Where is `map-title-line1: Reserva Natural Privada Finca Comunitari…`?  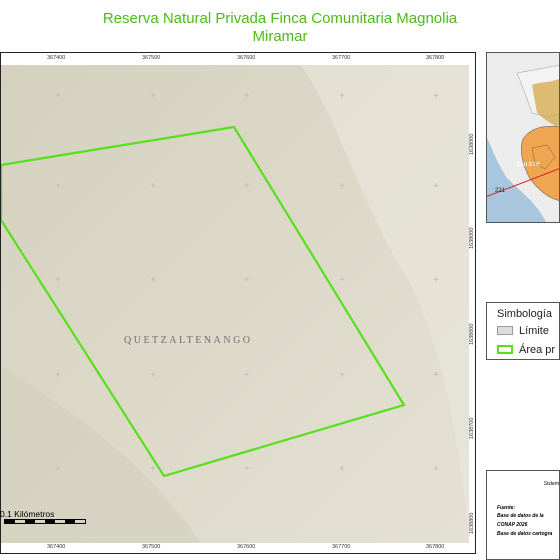 map-title-line1: Reserva Natural Privada Finca Comunitari… is located at coordinates (280, 18).